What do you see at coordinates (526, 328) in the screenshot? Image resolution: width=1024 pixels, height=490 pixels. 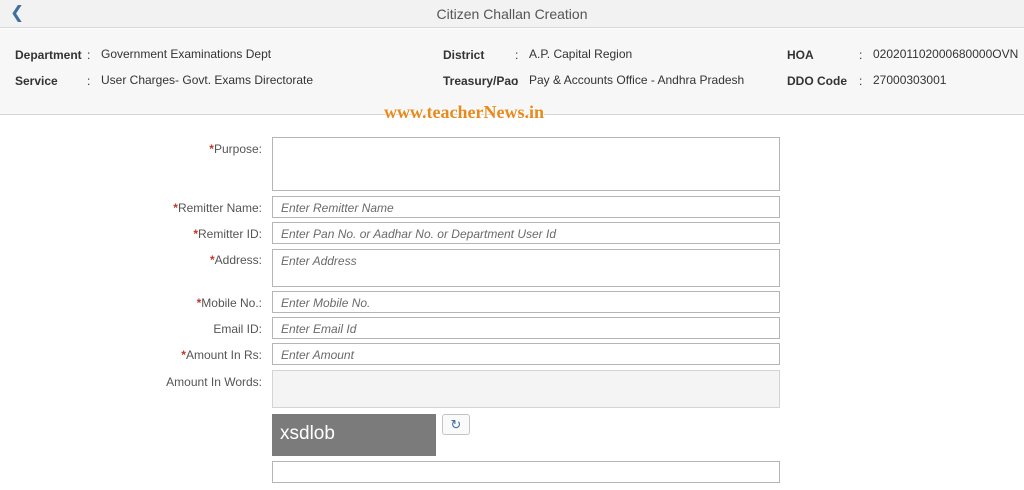 I see `email-input: Enter Email Id` at bounding box center [526, 328].